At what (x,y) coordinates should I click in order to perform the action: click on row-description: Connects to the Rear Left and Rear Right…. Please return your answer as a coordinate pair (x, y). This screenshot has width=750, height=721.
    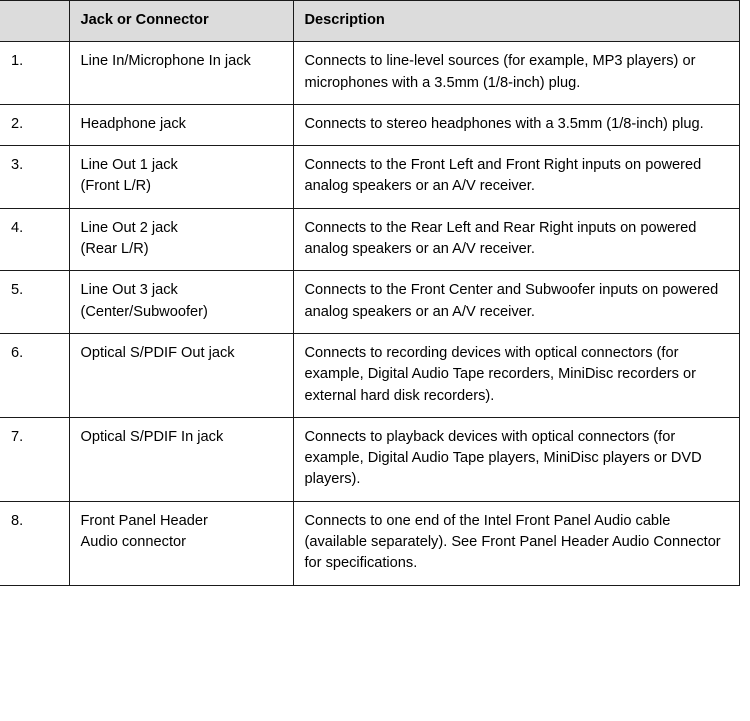
    Looking at the image, I should click on (516, 239).